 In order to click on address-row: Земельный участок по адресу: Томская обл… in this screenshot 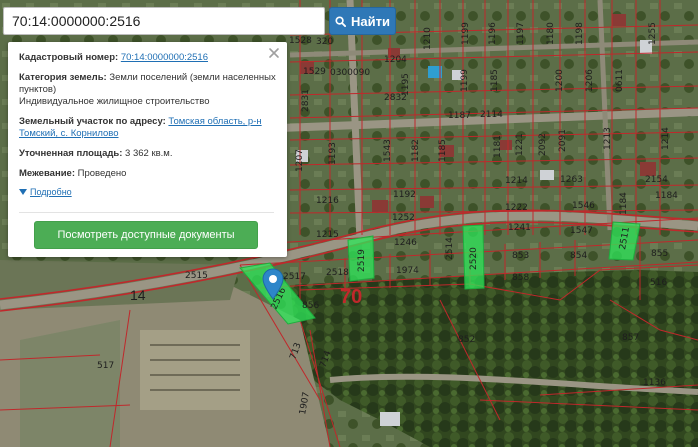, I will do `click(148, 128)`.